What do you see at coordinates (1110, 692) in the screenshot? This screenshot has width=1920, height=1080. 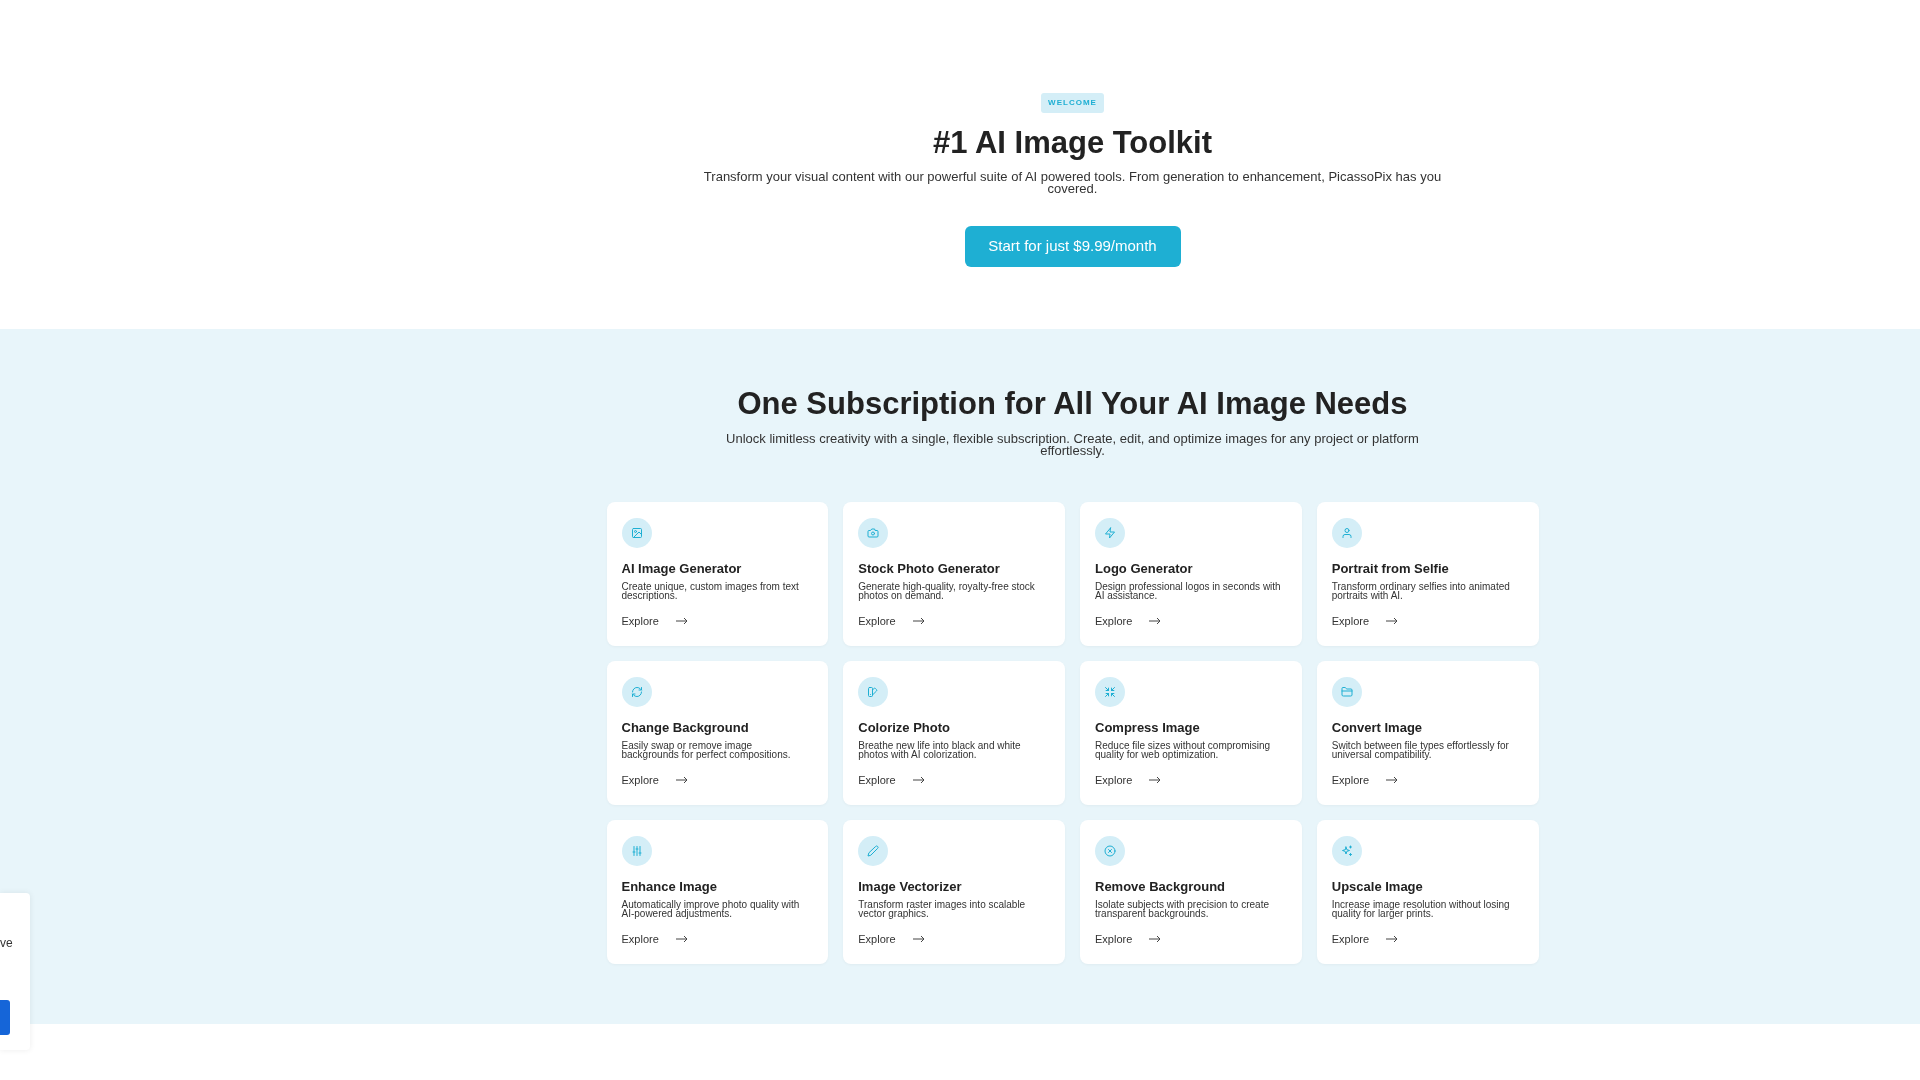 I see `arrows-inward-icon` at bounding box center [1110, 692].